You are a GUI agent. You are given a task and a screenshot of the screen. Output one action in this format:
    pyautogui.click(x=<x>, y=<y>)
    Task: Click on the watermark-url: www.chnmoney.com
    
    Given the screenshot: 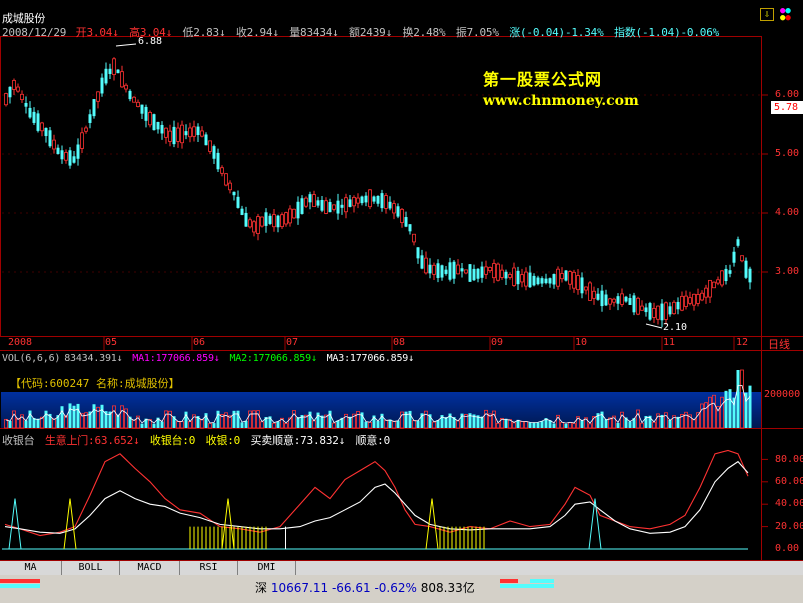 What is the action you would take?
    pyautogui.click(x=561, y=101)
    